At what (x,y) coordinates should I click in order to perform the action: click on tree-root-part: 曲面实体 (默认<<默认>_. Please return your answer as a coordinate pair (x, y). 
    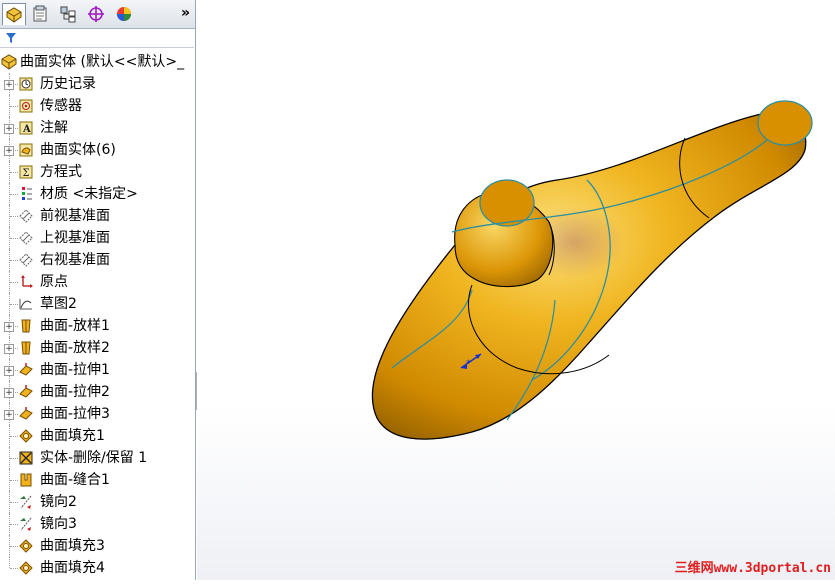
    Looking at the image, I should click on (97, 62).